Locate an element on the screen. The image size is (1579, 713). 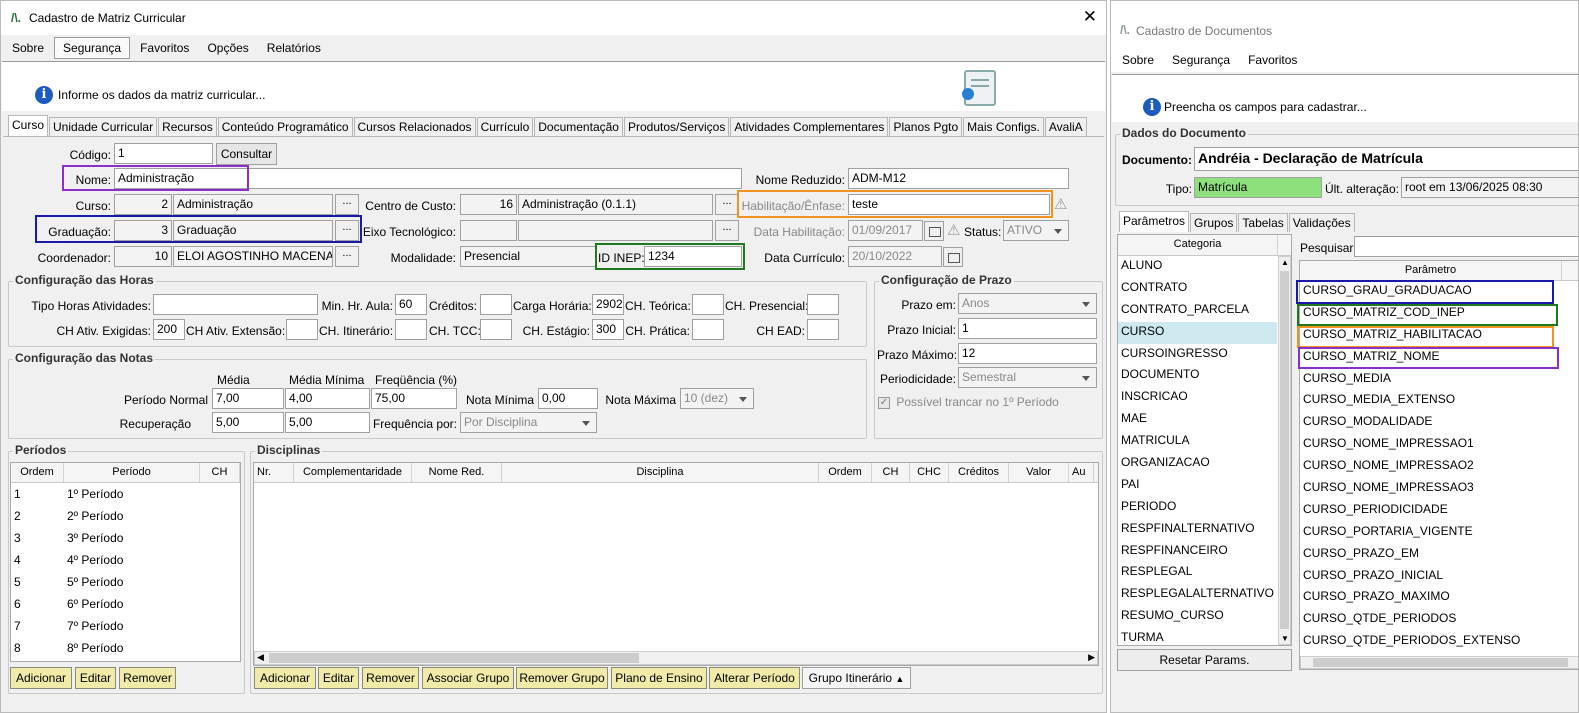
ch-itinerario-field is located at coordinates (411, 329).